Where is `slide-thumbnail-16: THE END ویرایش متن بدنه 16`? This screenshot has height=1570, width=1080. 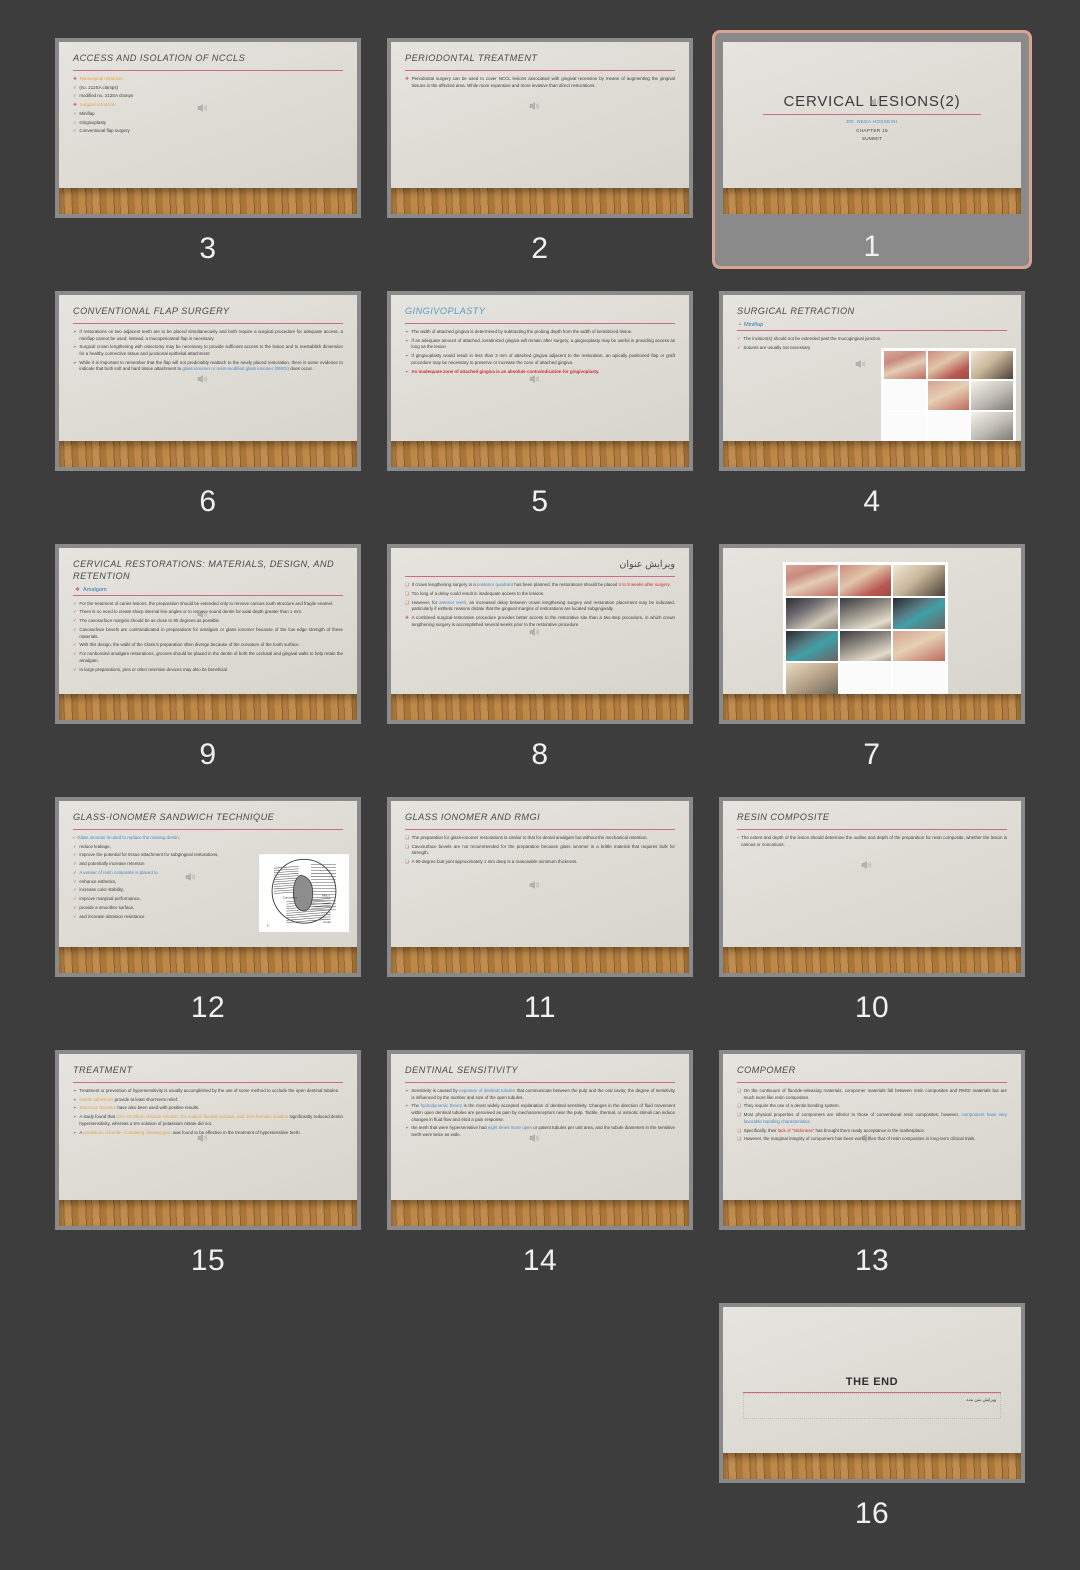 slide-thumbnail-16: THE END ویرایش متن بدنه 16 is located at coordinates (872, 1415).